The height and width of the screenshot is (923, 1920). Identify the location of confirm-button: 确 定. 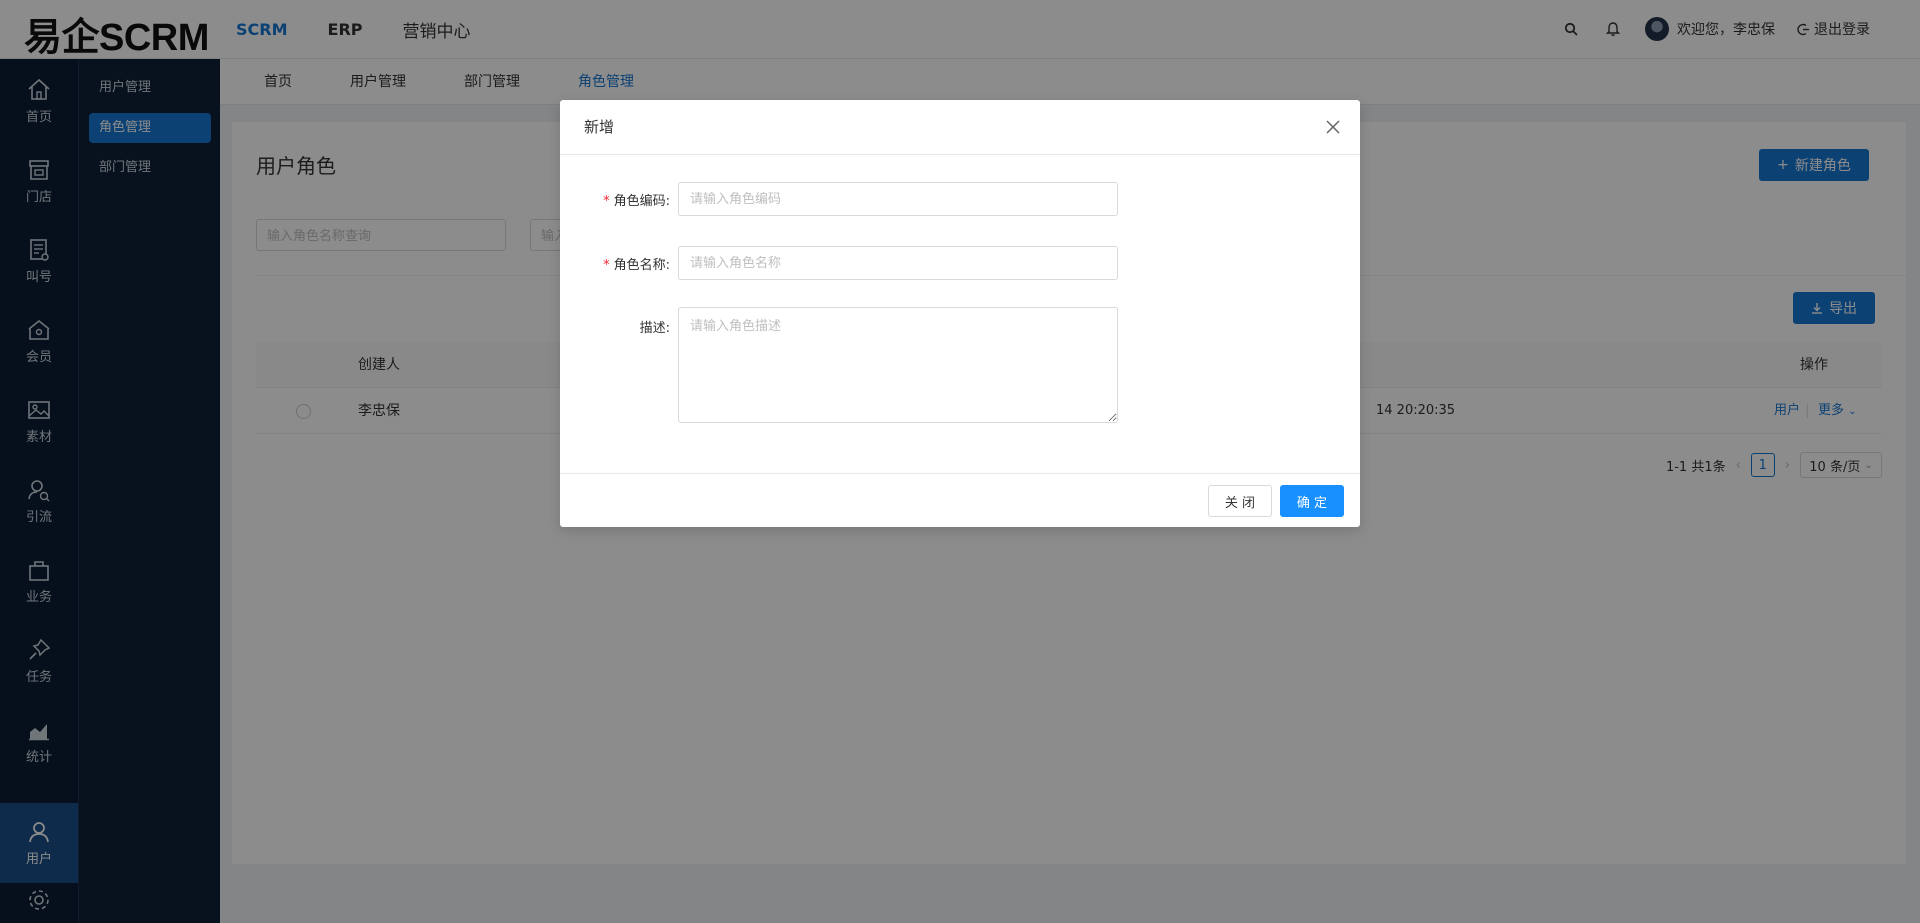
(1312, 501).